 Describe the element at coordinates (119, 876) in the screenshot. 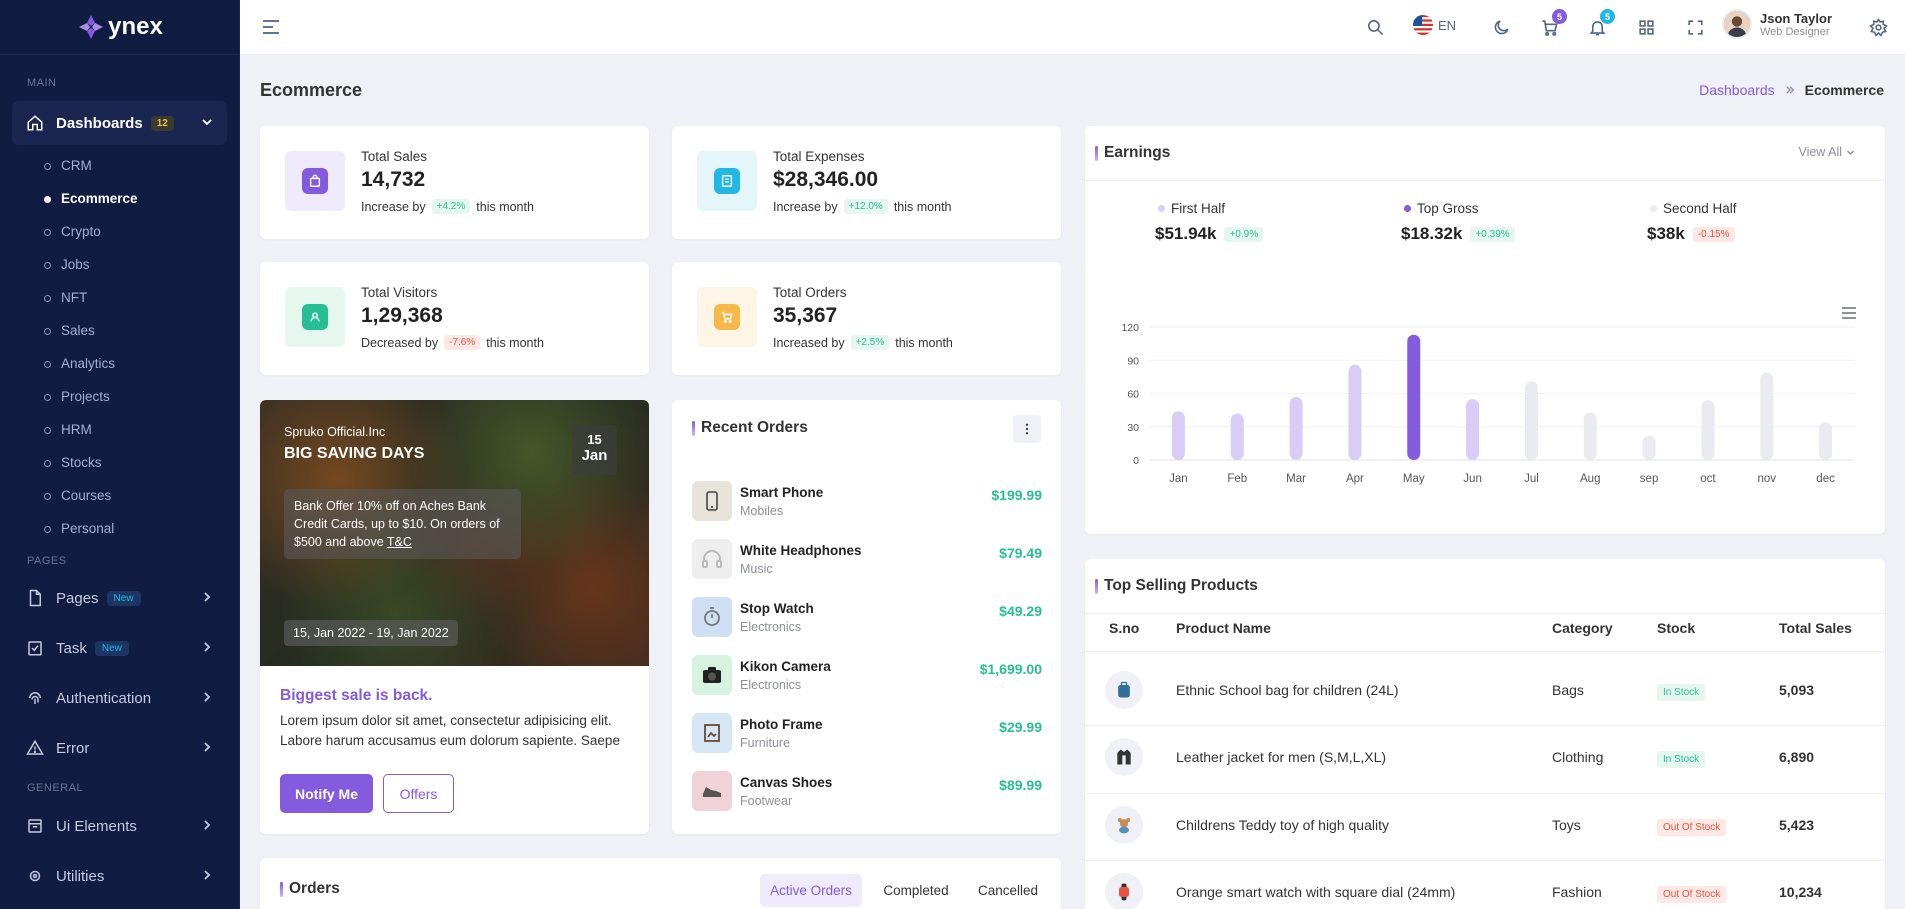

I see `sidebar-item-utilities: Utilities` at that location.